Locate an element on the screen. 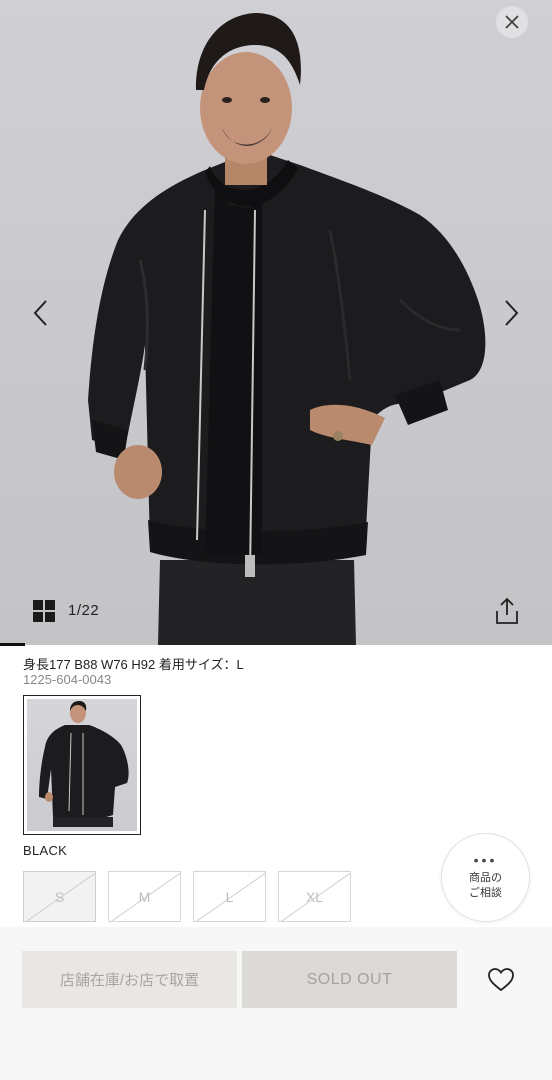 This screenshot has width=552, height=1080. heart-icon is located at coordinates (501, 980).